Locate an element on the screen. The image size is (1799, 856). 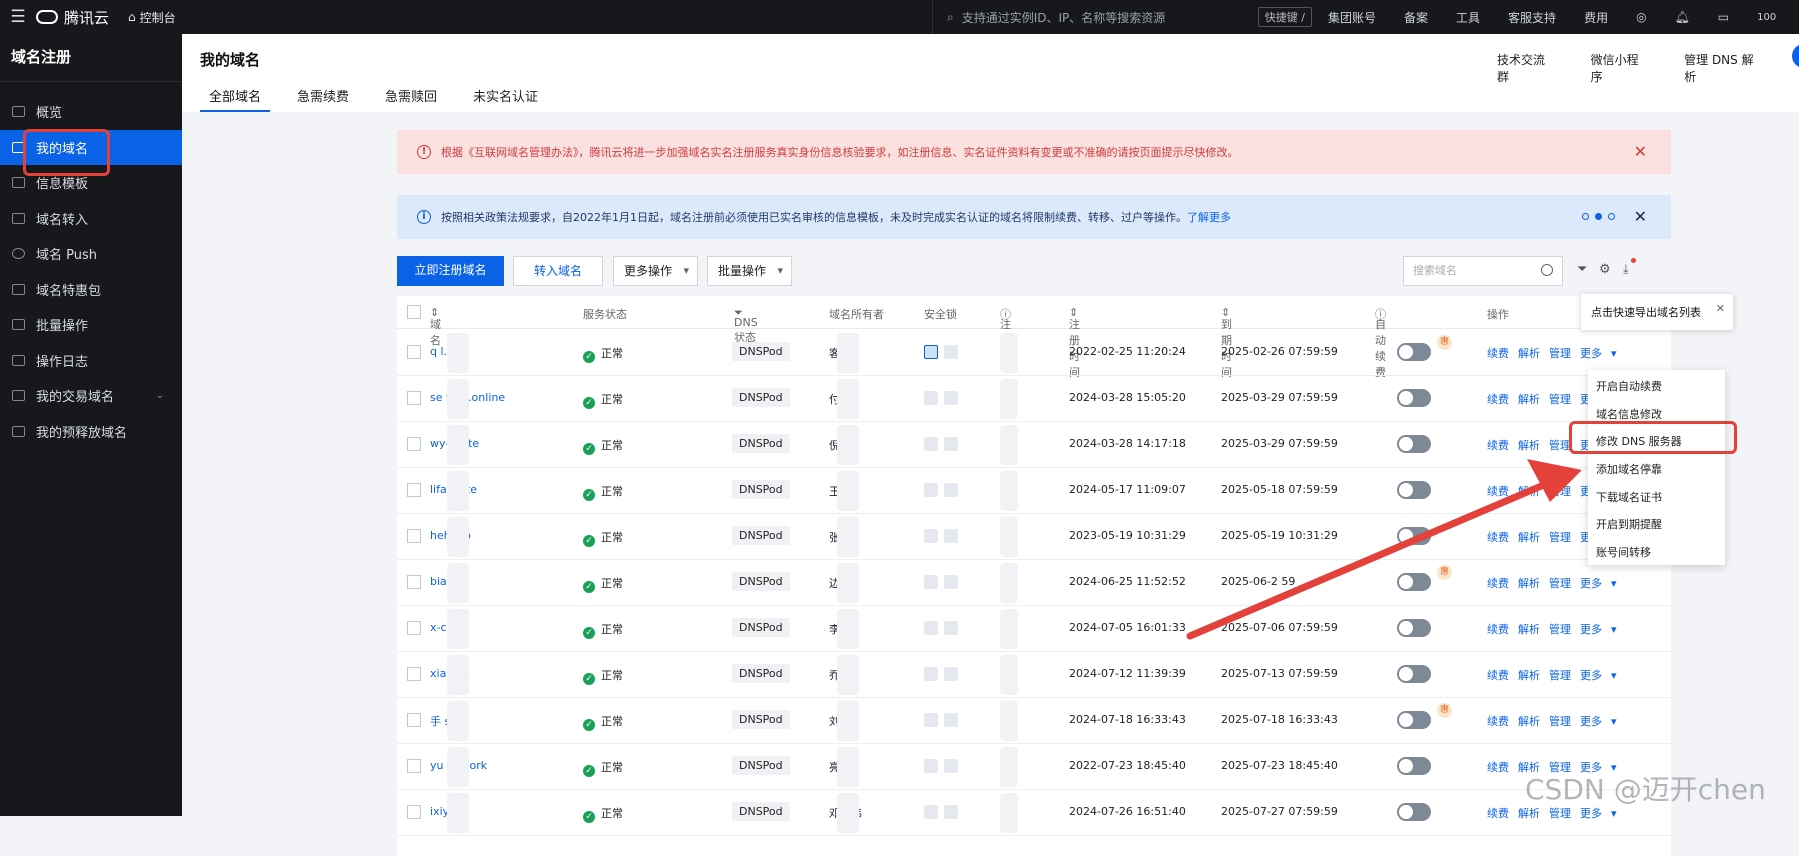
header-link-dns: 管理 DNS 解析 is located at coordinates (1724, 68).